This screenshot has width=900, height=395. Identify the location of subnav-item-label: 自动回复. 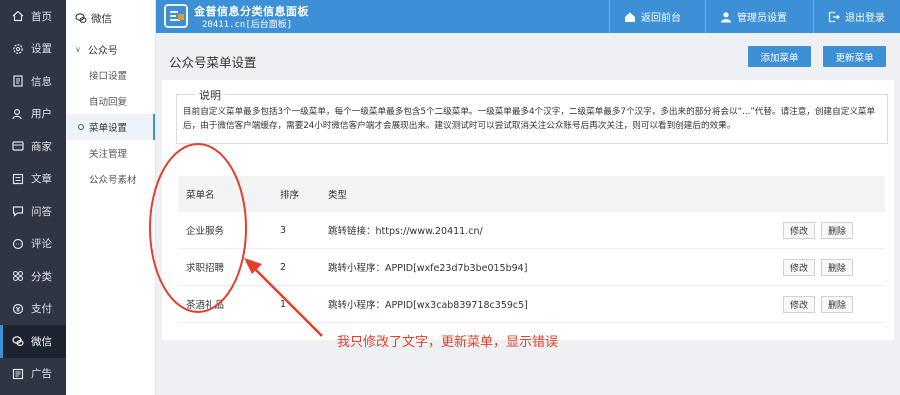
(108, 102).